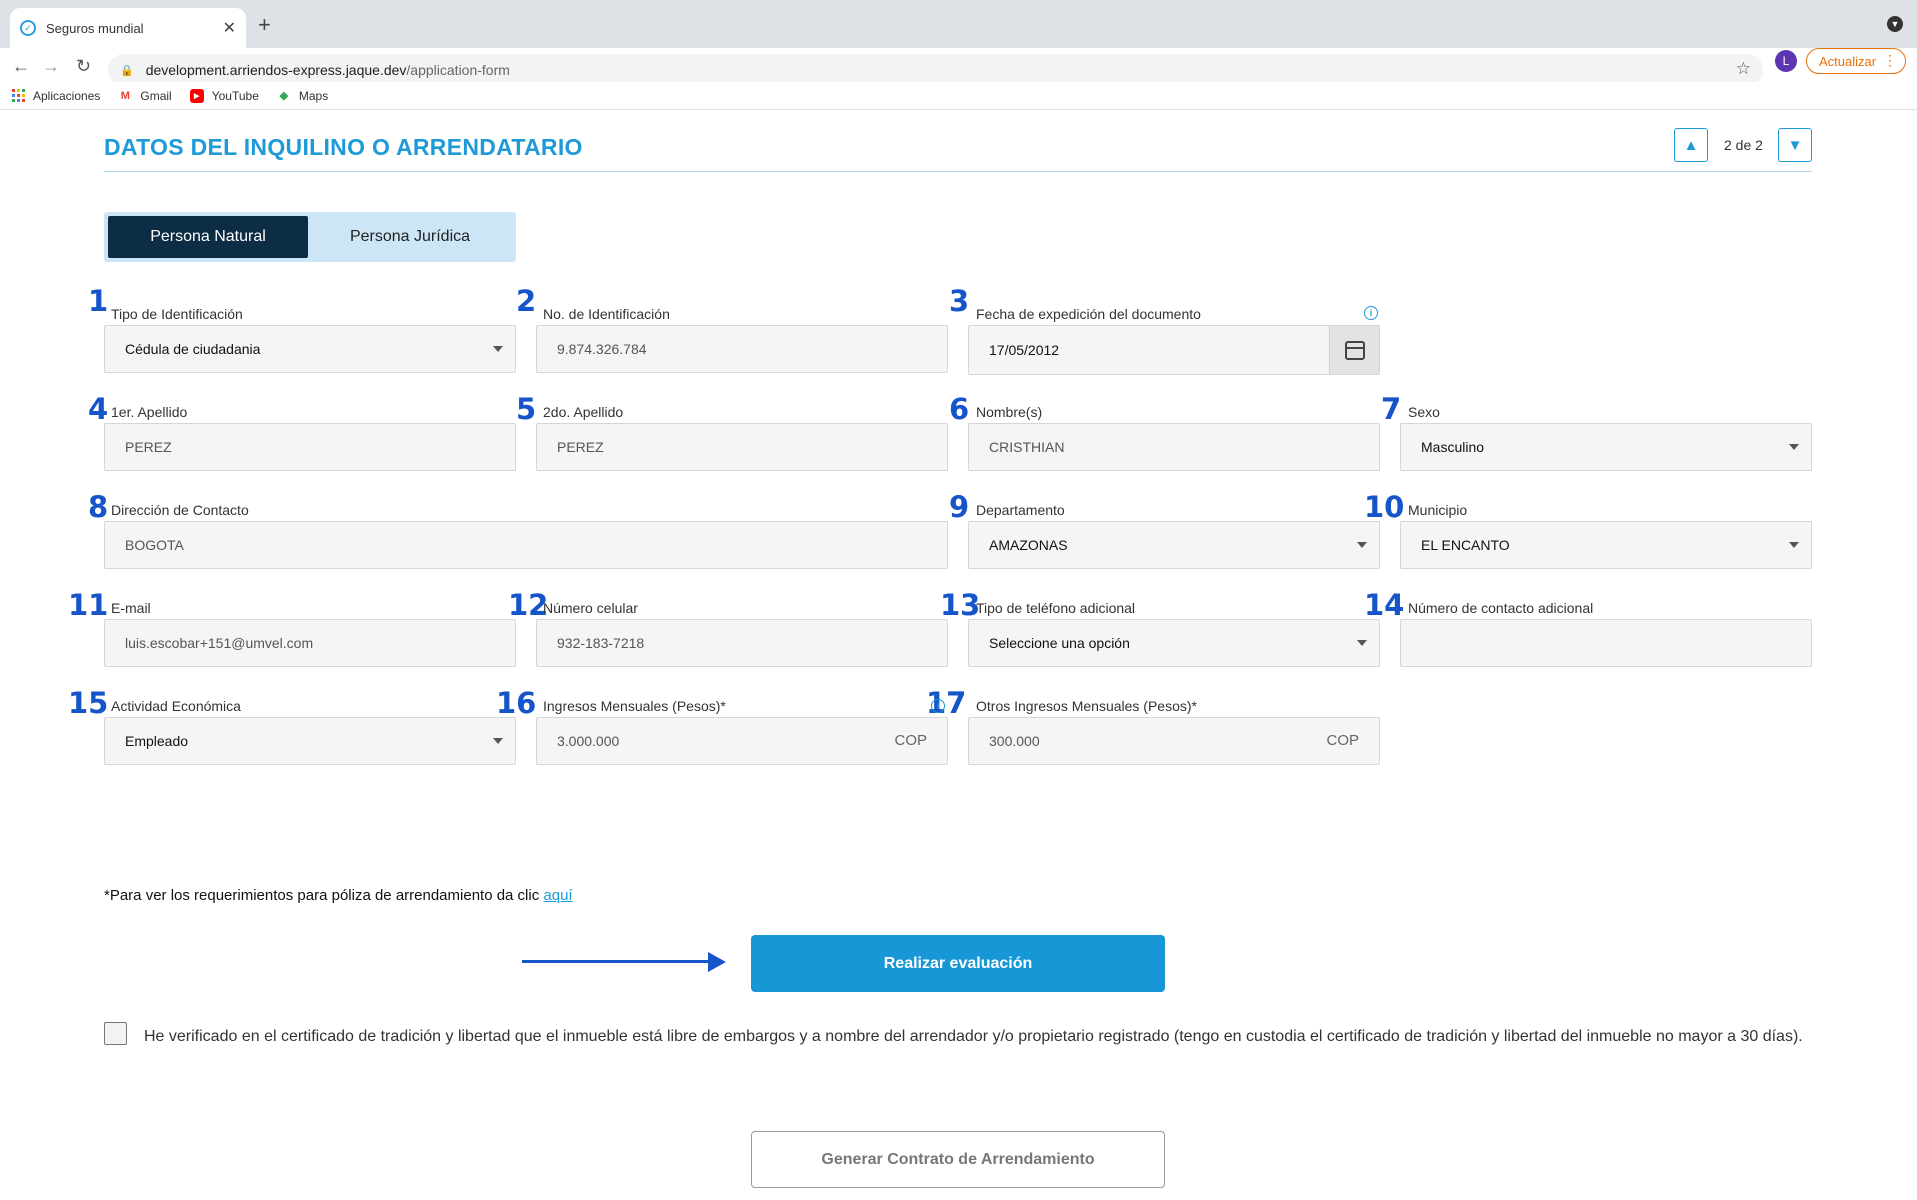  Describe the element at coordinates (1438, 510) in the screenshot. I see `municipio-label: Municipio` at that location.